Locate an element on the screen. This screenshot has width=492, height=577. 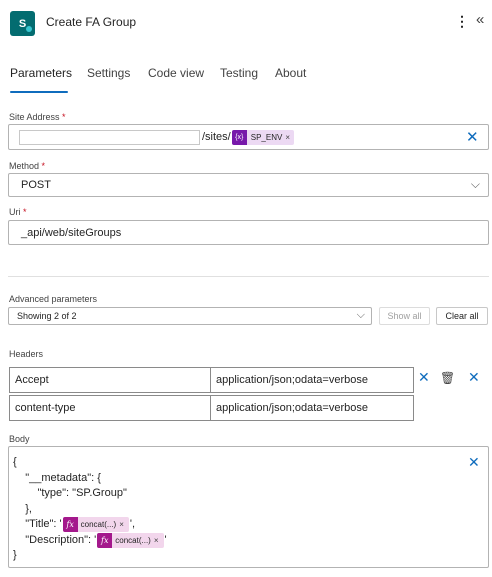
uri-label: Uri * is located at coordinates (18, 212).